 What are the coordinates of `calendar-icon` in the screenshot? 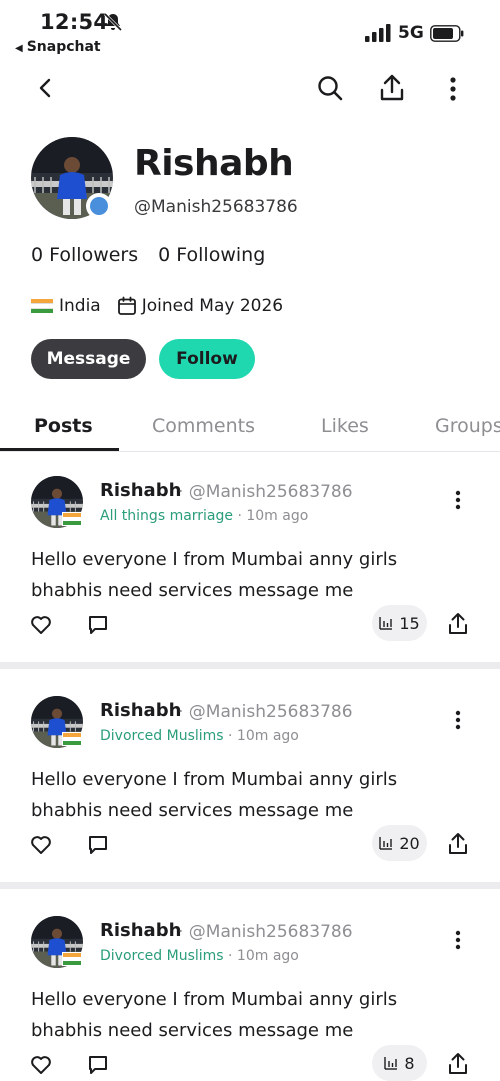 It's located at (126, 305).